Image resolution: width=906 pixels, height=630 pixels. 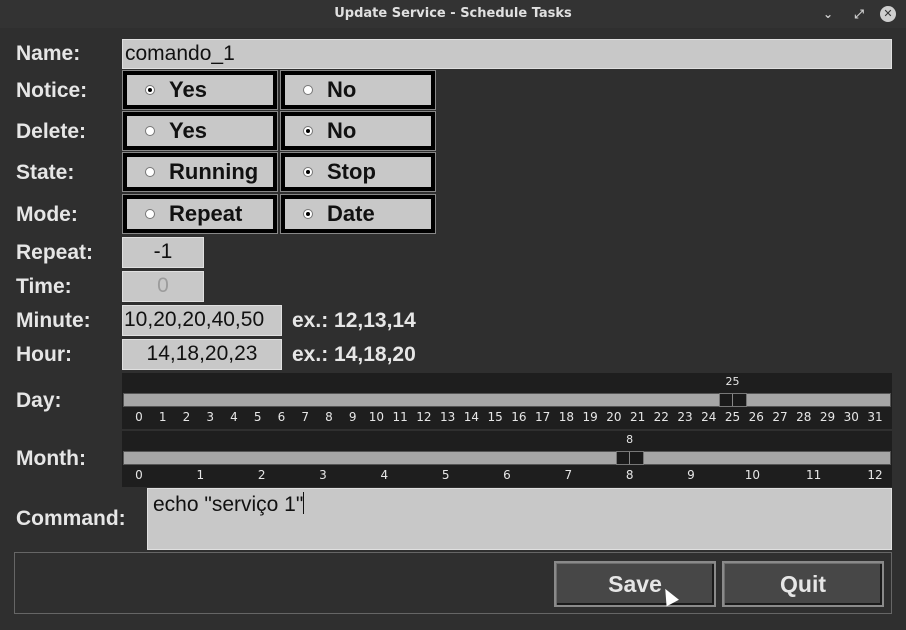 I want to click on day-tick-3: 3, so click(x=210, y=417).